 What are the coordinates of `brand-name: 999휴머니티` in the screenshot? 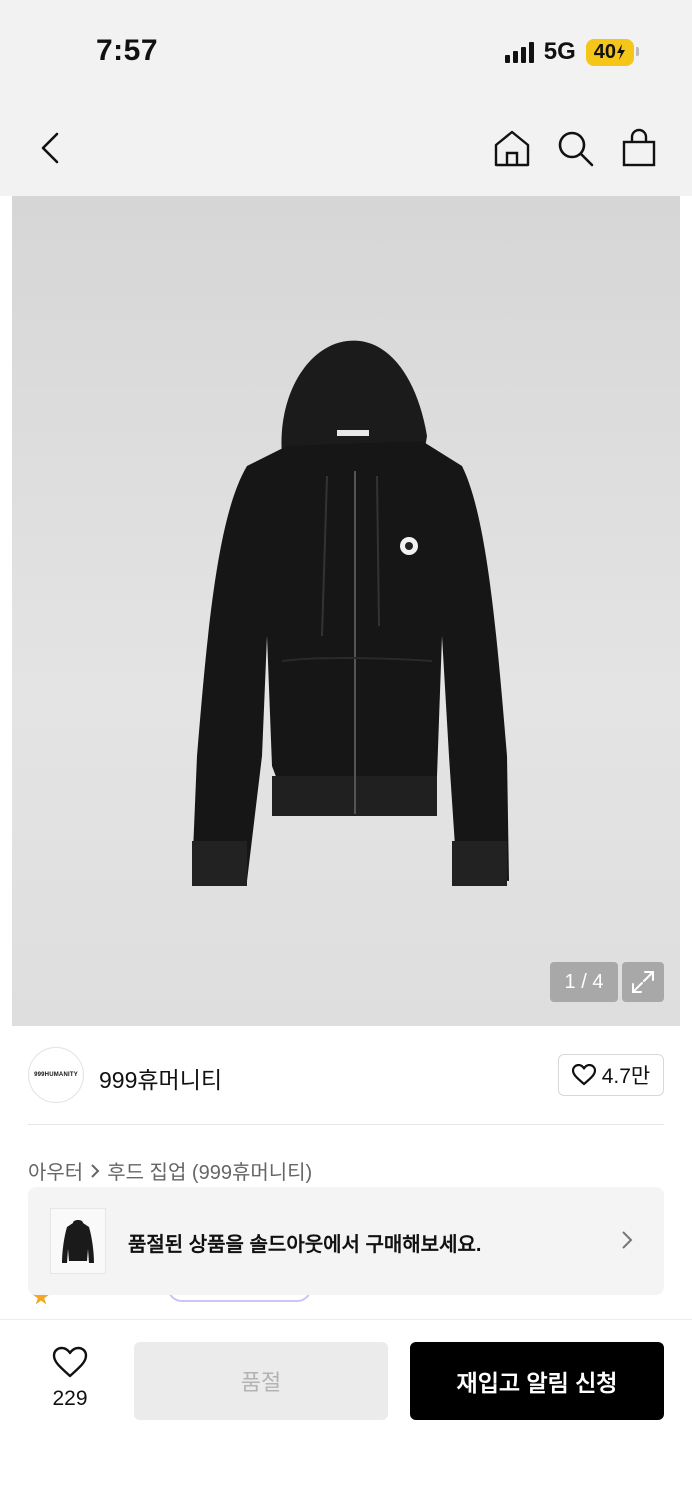 It's located at (160, 1078).